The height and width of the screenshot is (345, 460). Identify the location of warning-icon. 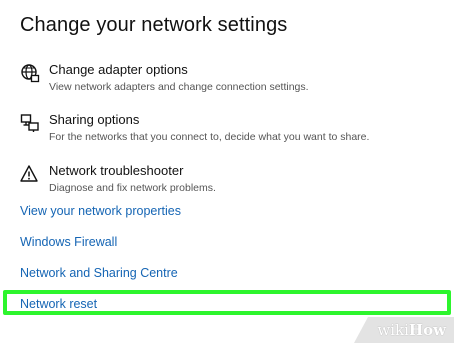
(30, 174).